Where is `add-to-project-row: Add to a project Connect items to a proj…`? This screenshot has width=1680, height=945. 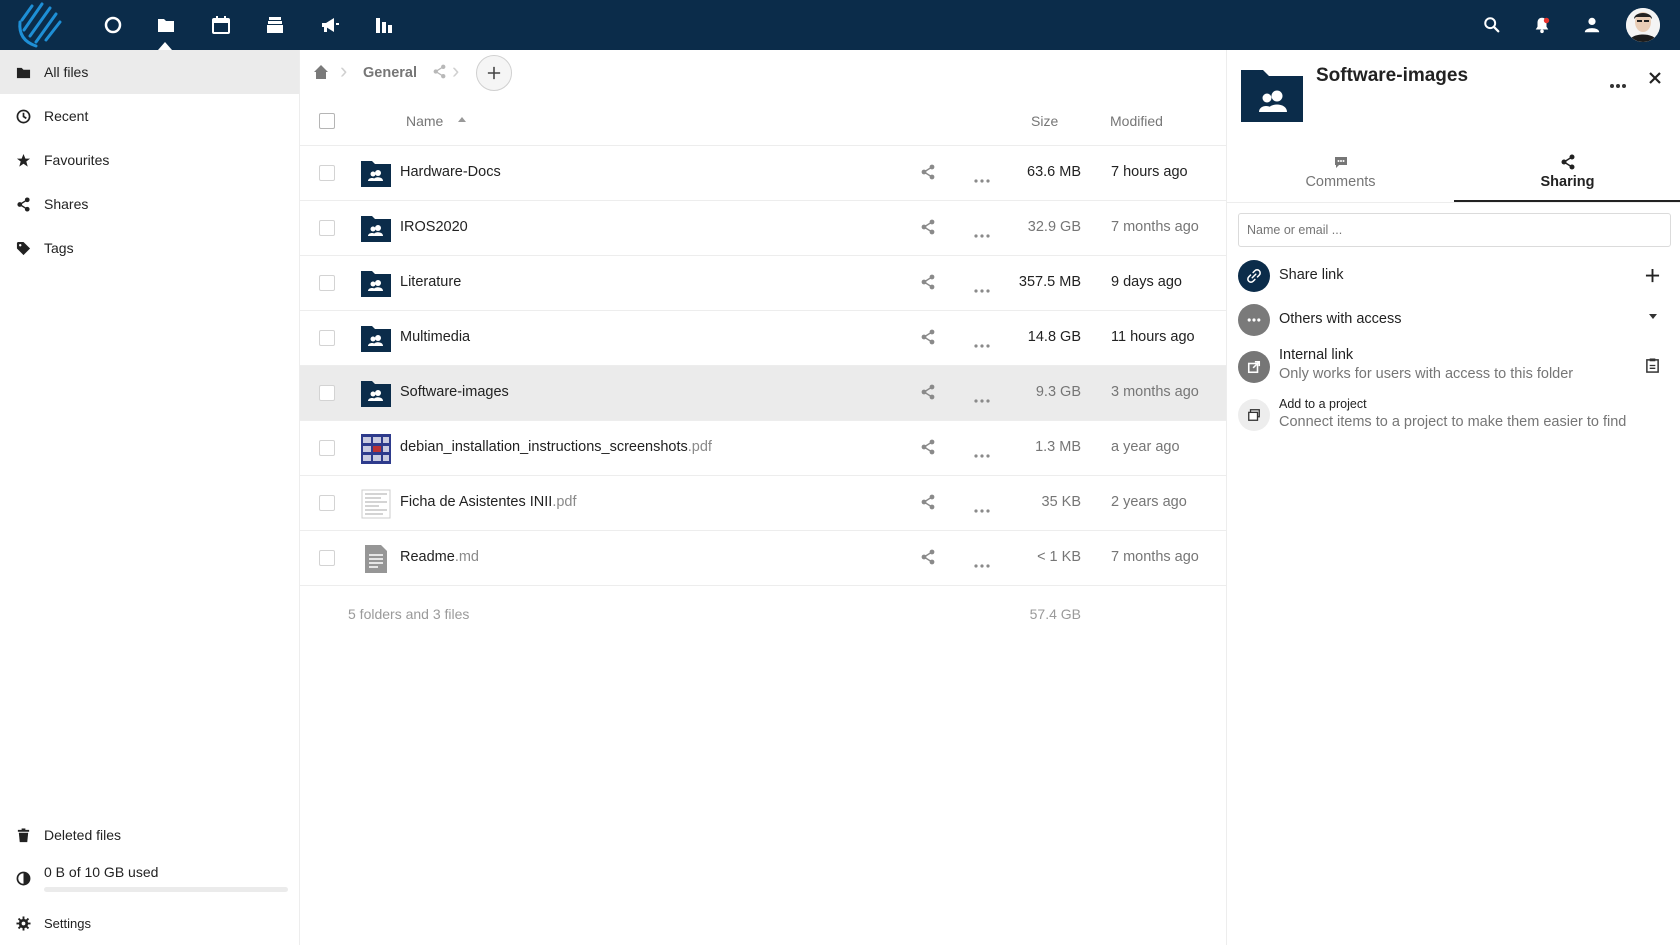
add-to-project-row: Add to a project Connect items to a proj… is located at coordinates (1454, 417).